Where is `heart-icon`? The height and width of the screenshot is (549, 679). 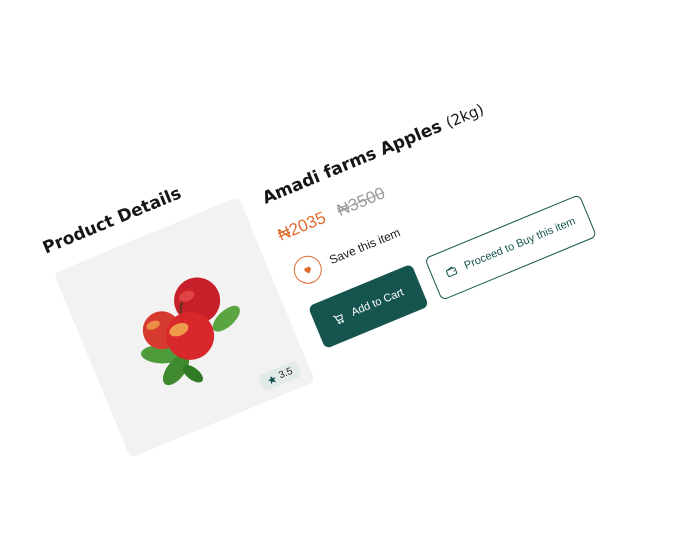
heart-icon is located at coordinates (307, 270).